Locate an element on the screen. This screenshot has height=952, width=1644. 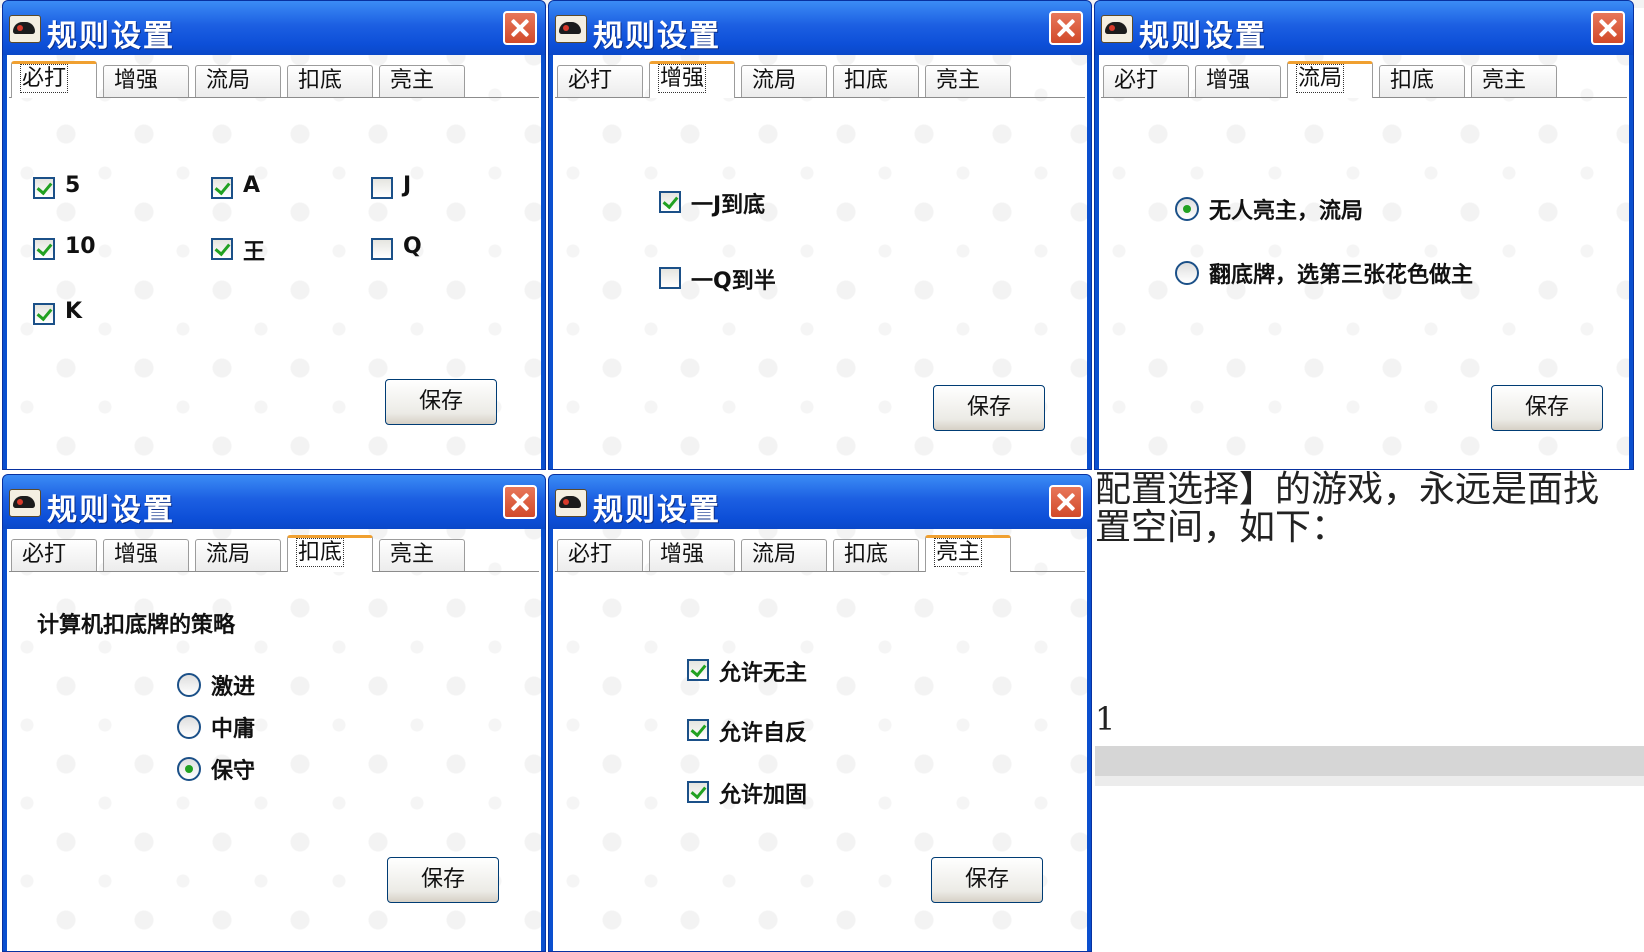
checkbox-yi-j-daodi is located at coordinates (670, 202).